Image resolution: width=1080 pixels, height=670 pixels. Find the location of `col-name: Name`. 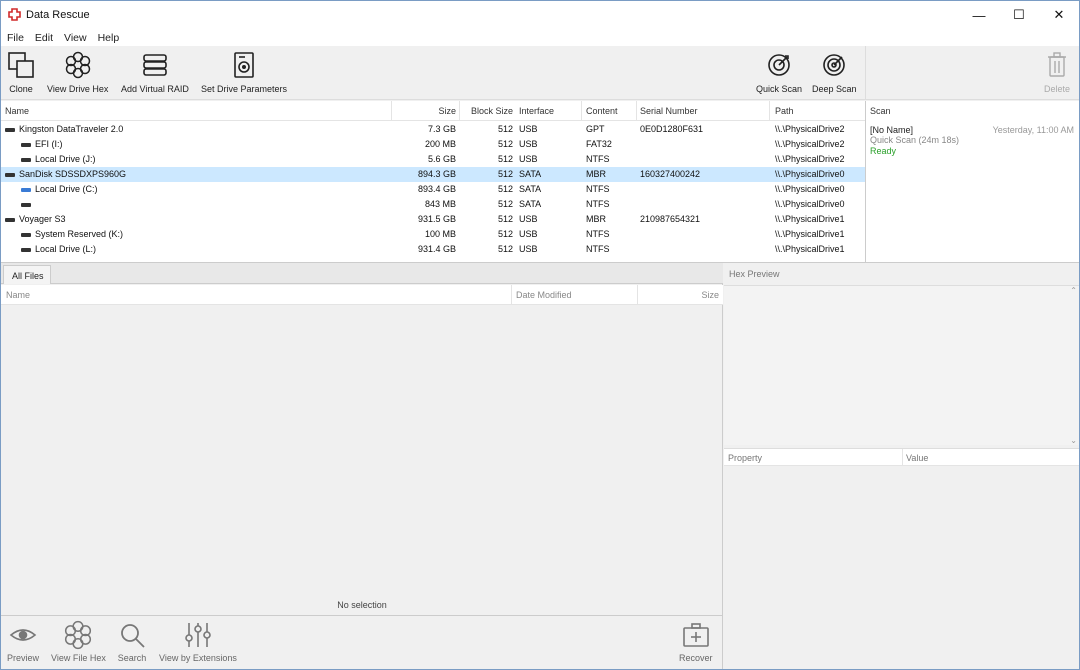

col-name: Name is located at coordinates (17, 111).